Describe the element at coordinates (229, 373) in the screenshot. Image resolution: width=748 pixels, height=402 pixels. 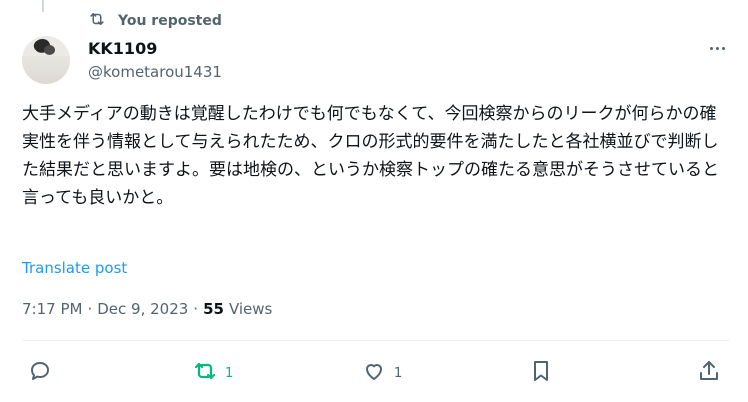
I see `repost-count: 1` at that location.